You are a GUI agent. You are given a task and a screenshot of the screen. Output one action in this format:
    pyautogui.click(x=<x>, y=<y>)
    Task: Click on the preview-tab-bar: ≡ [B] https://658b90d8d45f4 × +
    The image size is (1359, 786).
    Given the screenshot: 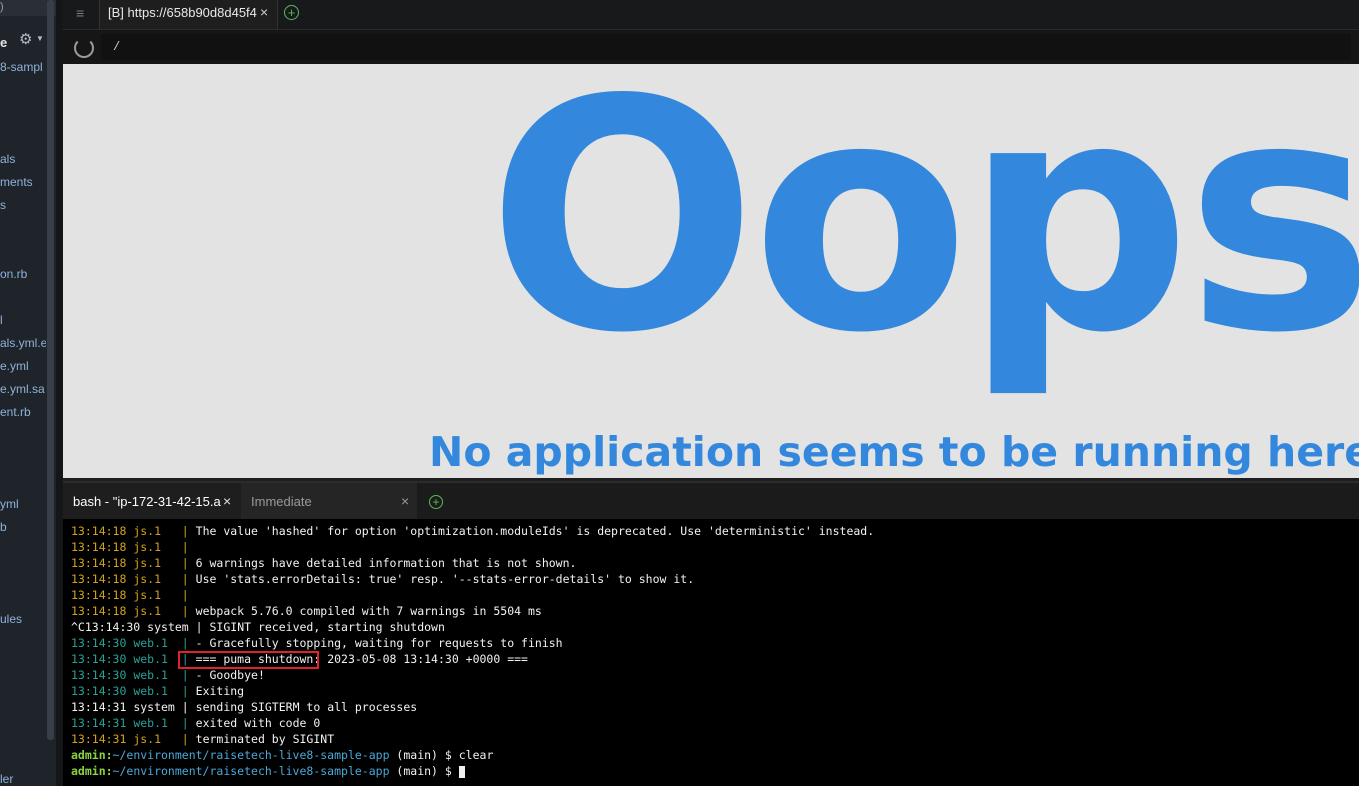 What is the action you would take?
    pyautogui.click(x=711, y=15)
    